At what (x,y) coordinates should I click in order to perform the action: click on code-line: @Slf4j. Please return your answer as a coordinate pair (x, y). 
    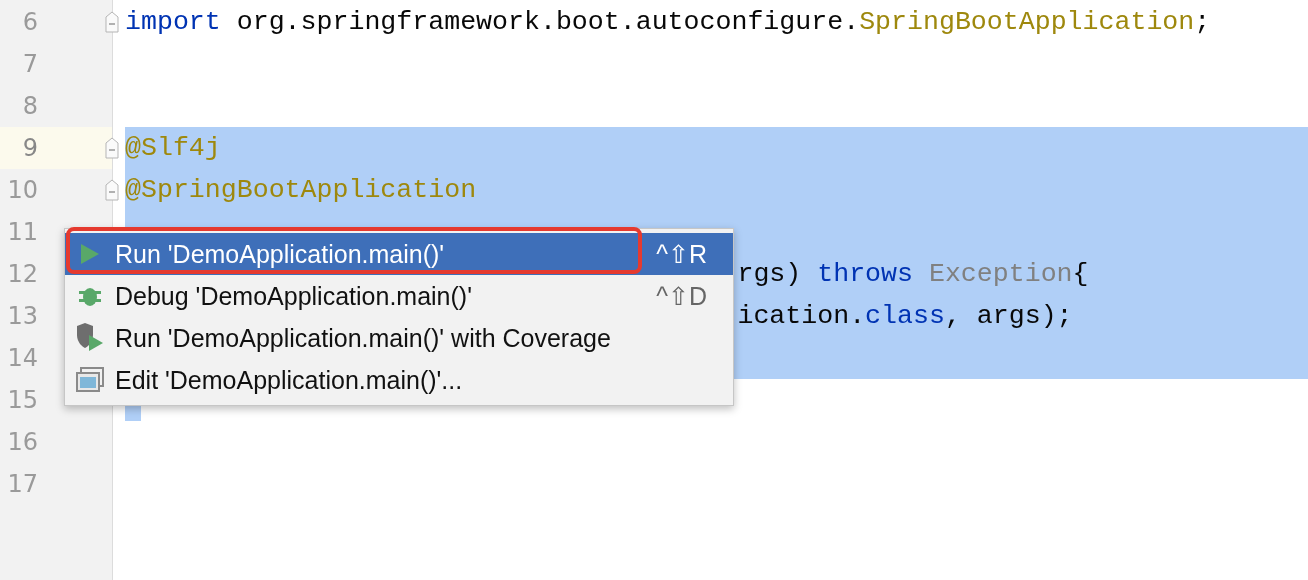
    Looking at the image, I should click on (173, 148).